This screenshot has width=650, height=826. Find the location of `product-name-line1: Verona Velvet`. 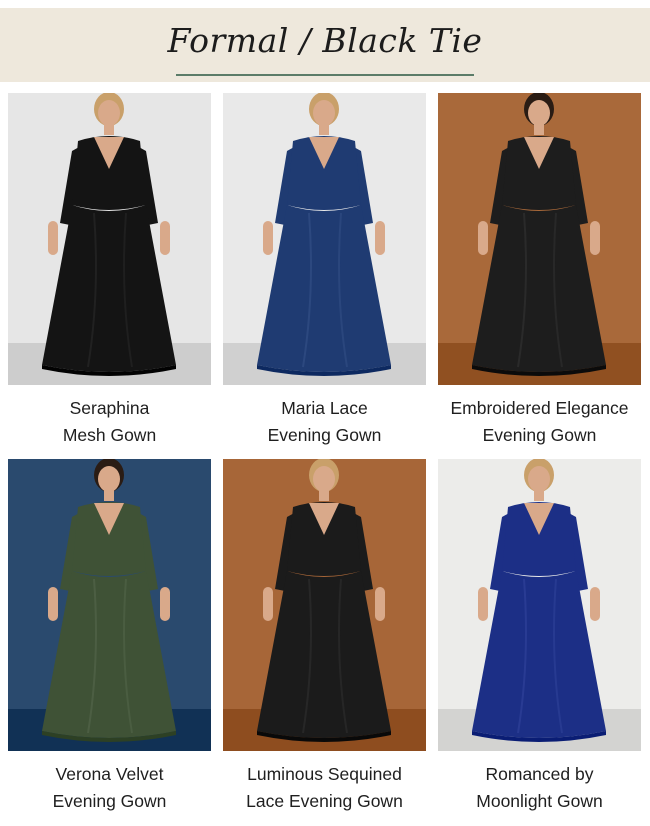

product-name-line1: Verona Velvet is located at coordinates (109, 774).